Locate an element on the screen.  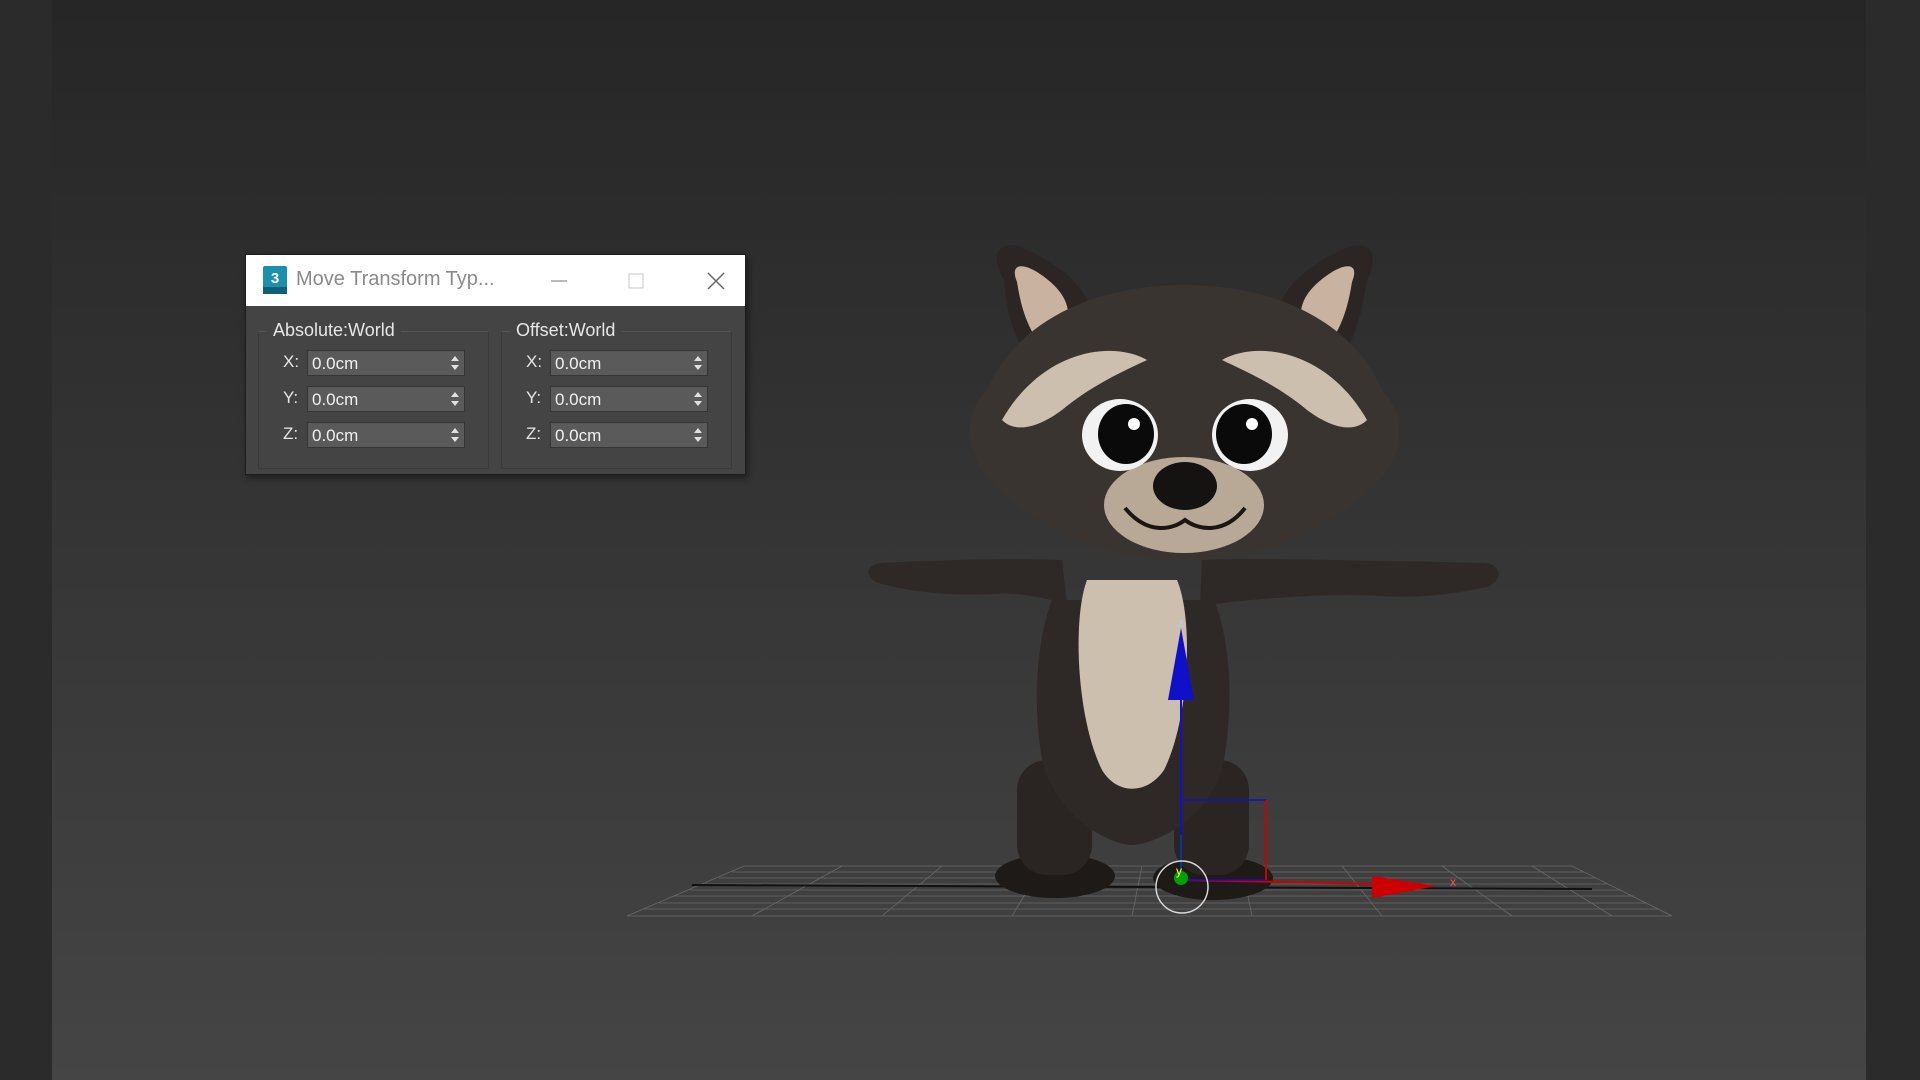
home-grid is located at coordinates (1149, 891).